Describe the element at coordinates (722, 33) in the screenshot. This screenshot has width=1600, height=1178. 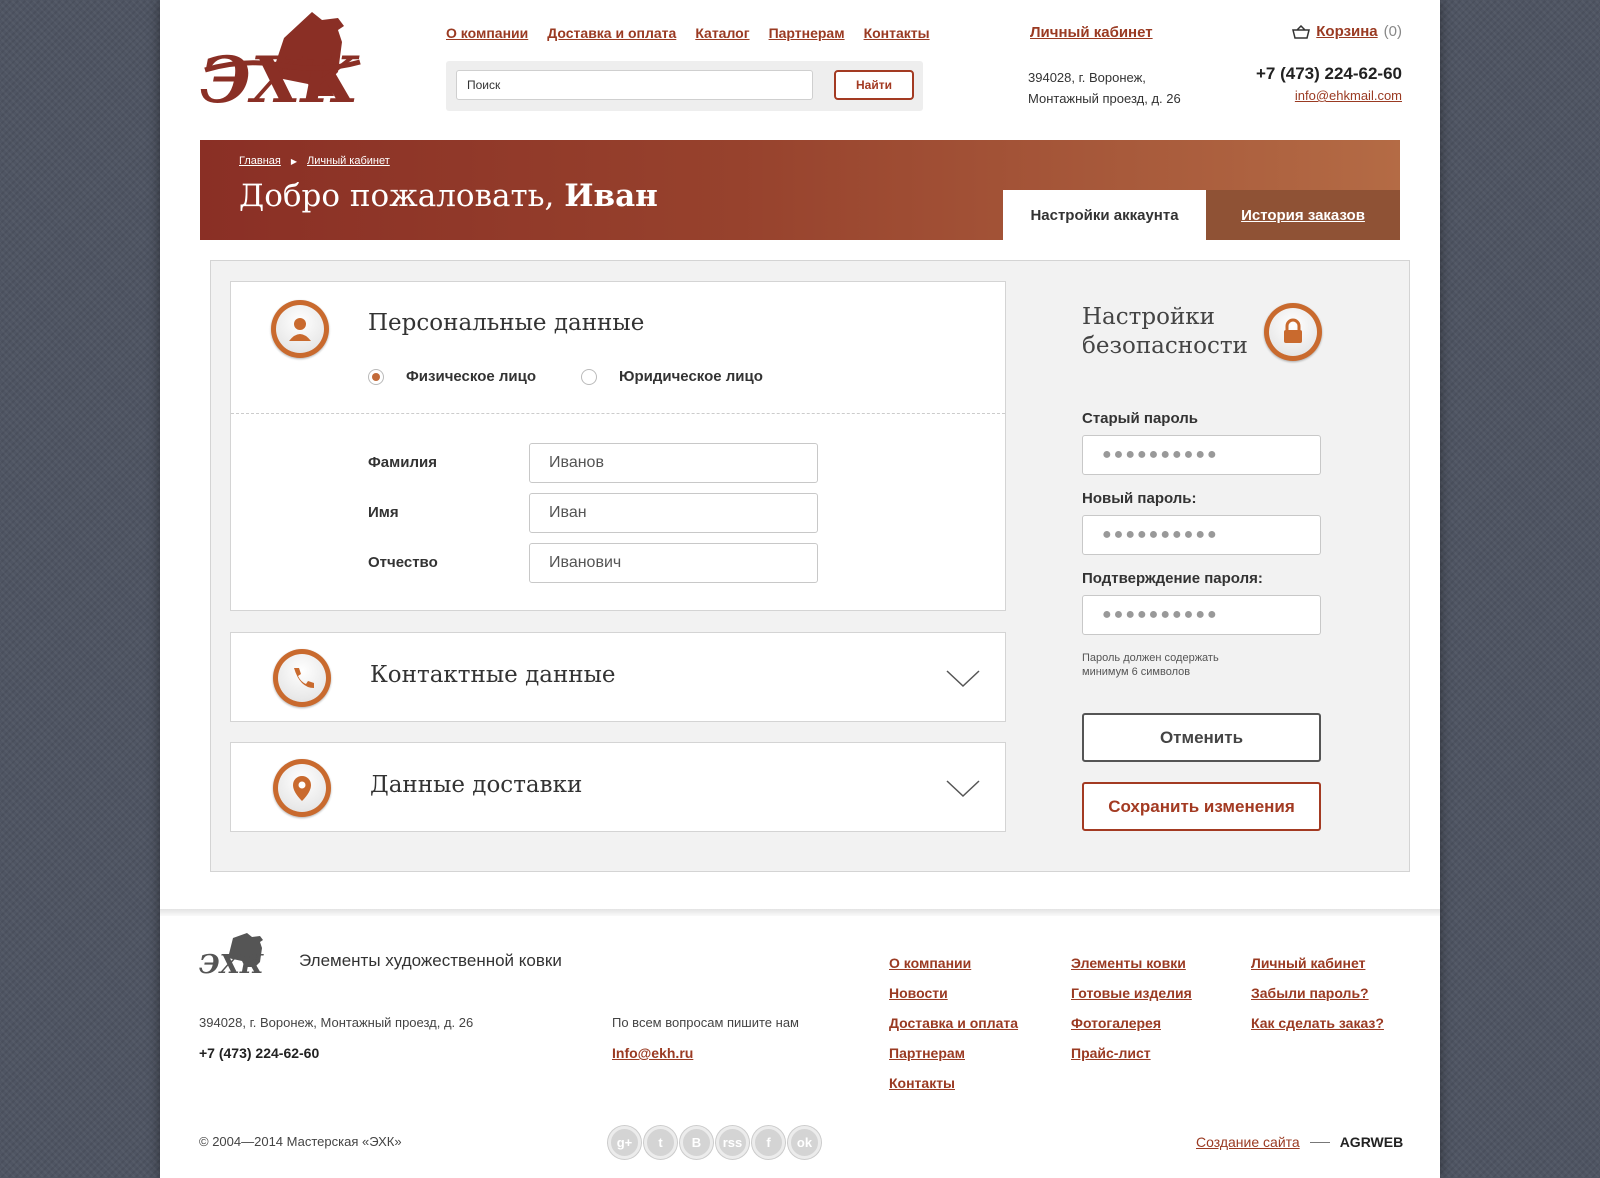
I see `nav-catalog: Каталог` at that location.